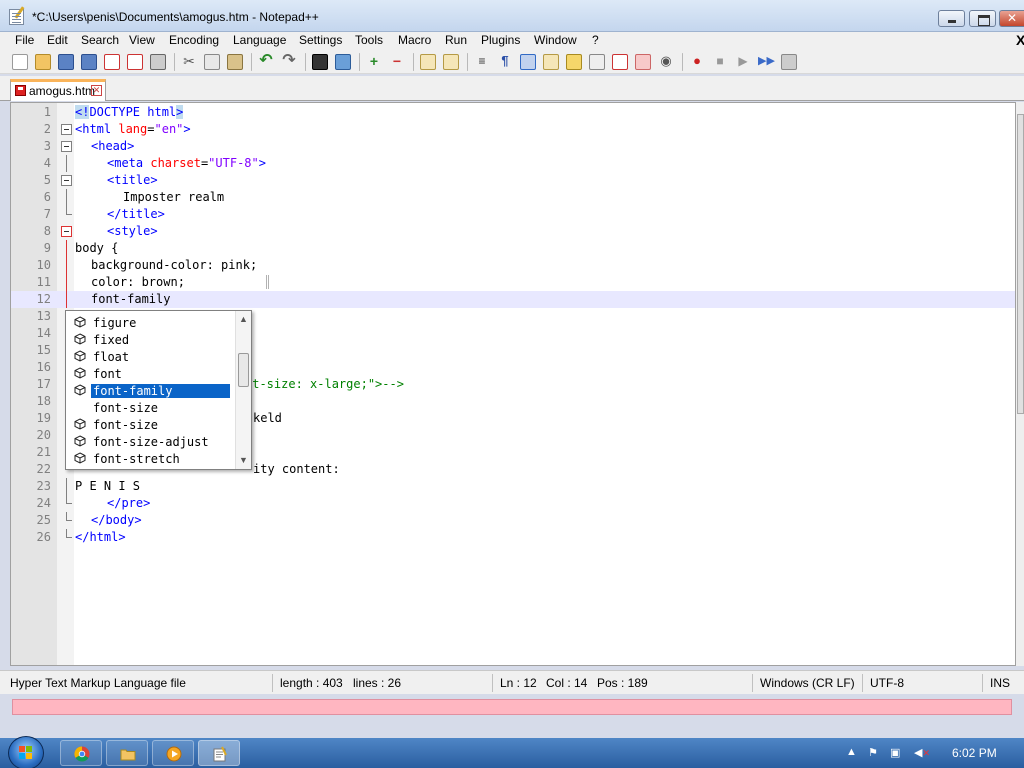 The height and width of the screenshot is (768, 1024). I want to click on code-line: 26 </html>, so click(513, 537).